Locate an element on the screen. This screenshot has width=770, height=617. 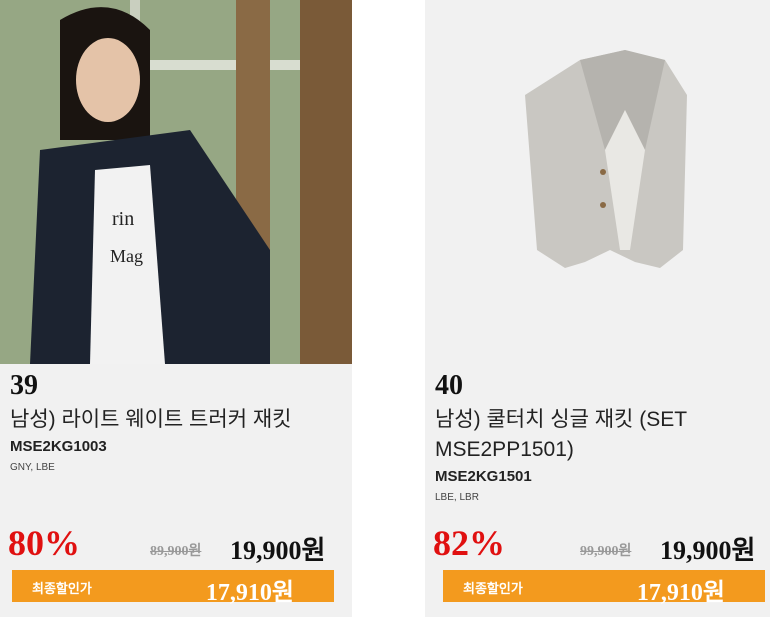
color-options: LBE, LBR is located at coordinates (457, 497).